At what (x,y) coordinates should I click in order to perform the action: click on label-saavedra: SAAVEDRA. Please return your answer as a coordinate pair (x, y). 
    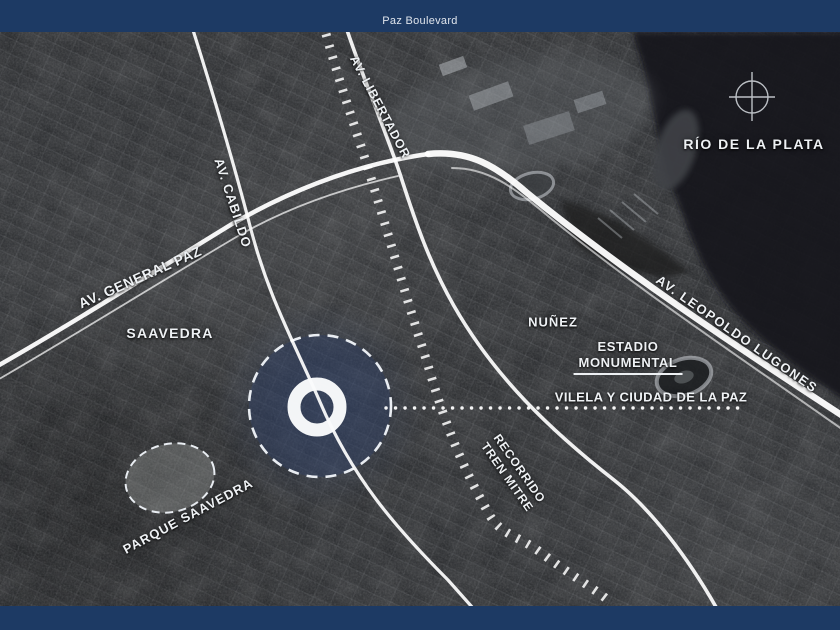
    Looking at the image, I should click on (170, 333).